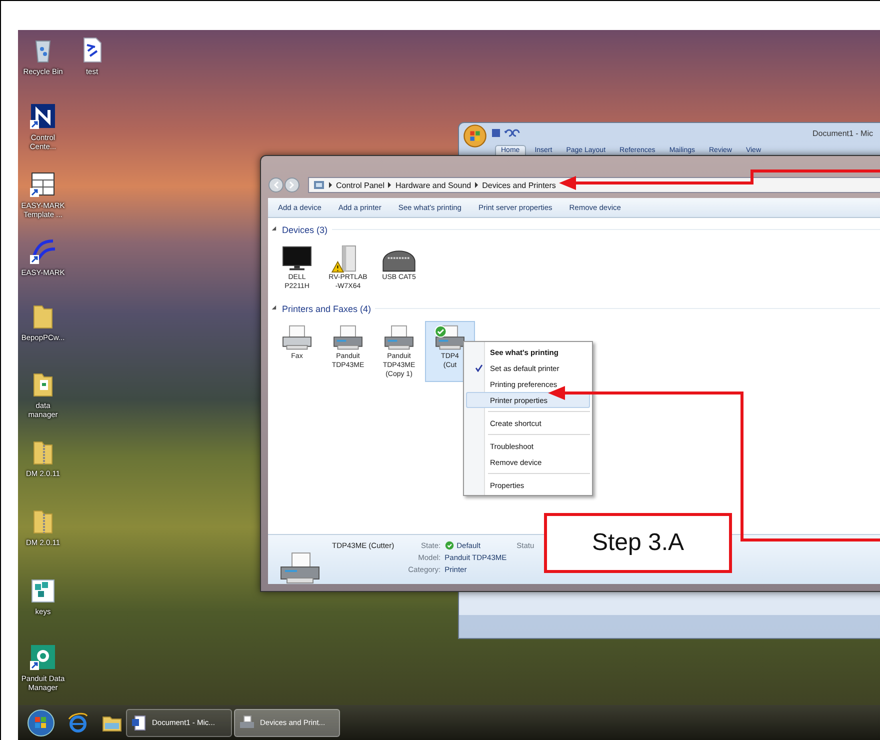  I want to click on start-button, so click(41, 723).